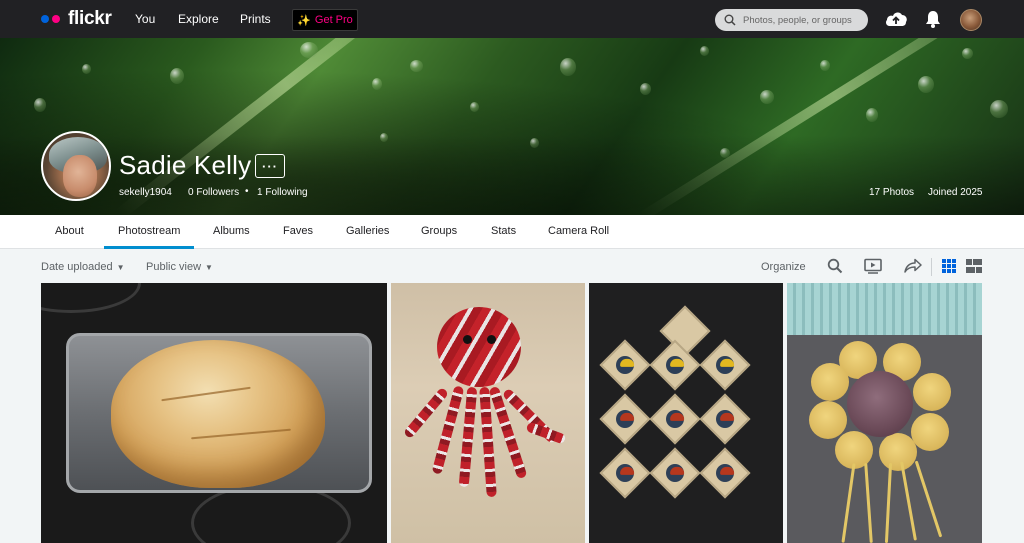  What do you see at coordinates (949, 266) in the screenshot?
I see `grid-view-icon` at bounding box center [949, 266].